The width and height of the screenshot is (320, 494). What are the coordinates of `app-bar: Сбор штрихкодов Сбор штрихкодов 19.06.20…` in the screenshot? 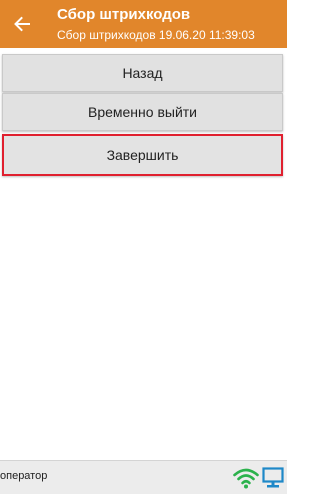 It's located at (143, 24).